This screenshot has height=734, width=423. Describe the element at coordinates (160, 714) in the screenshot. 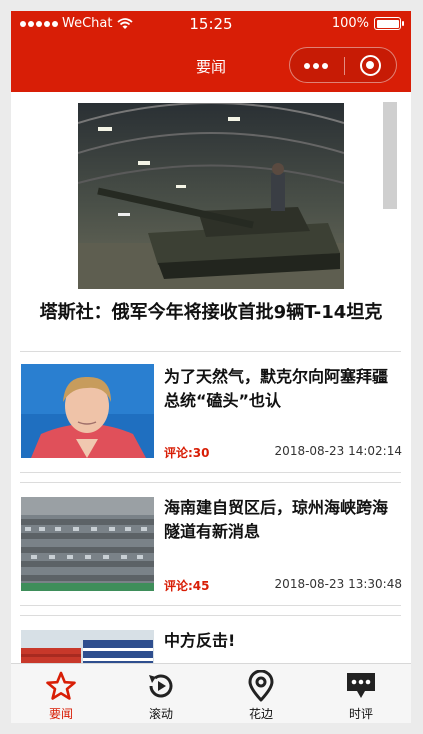

I see `tab-label: 滚动` at that location.